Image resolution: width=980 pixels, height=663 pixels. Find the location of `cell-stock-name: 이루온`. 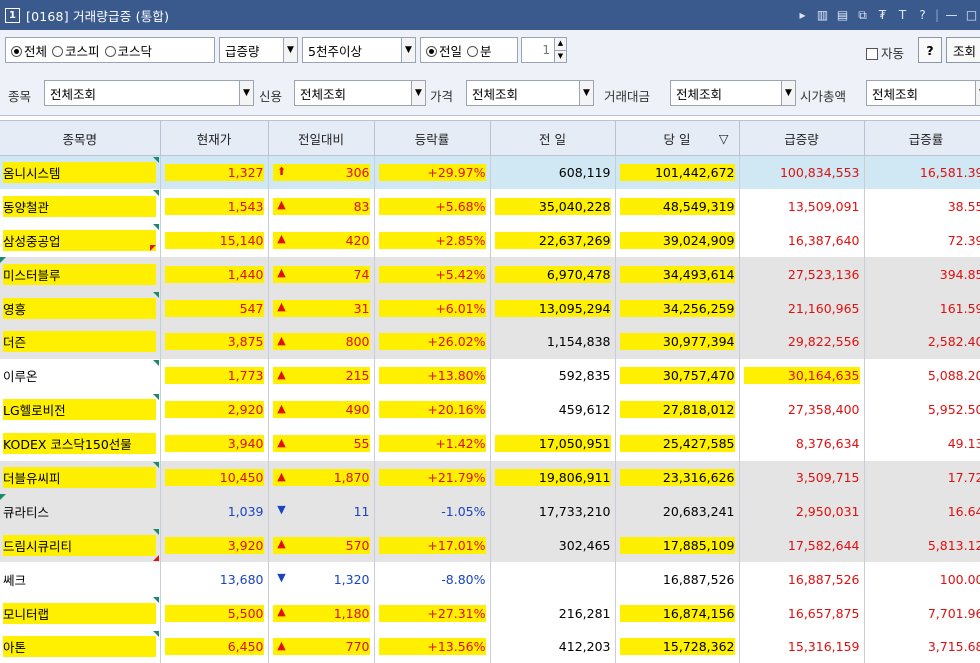

cell-stock-name: 이루온 is located at coordinates (80, 375).